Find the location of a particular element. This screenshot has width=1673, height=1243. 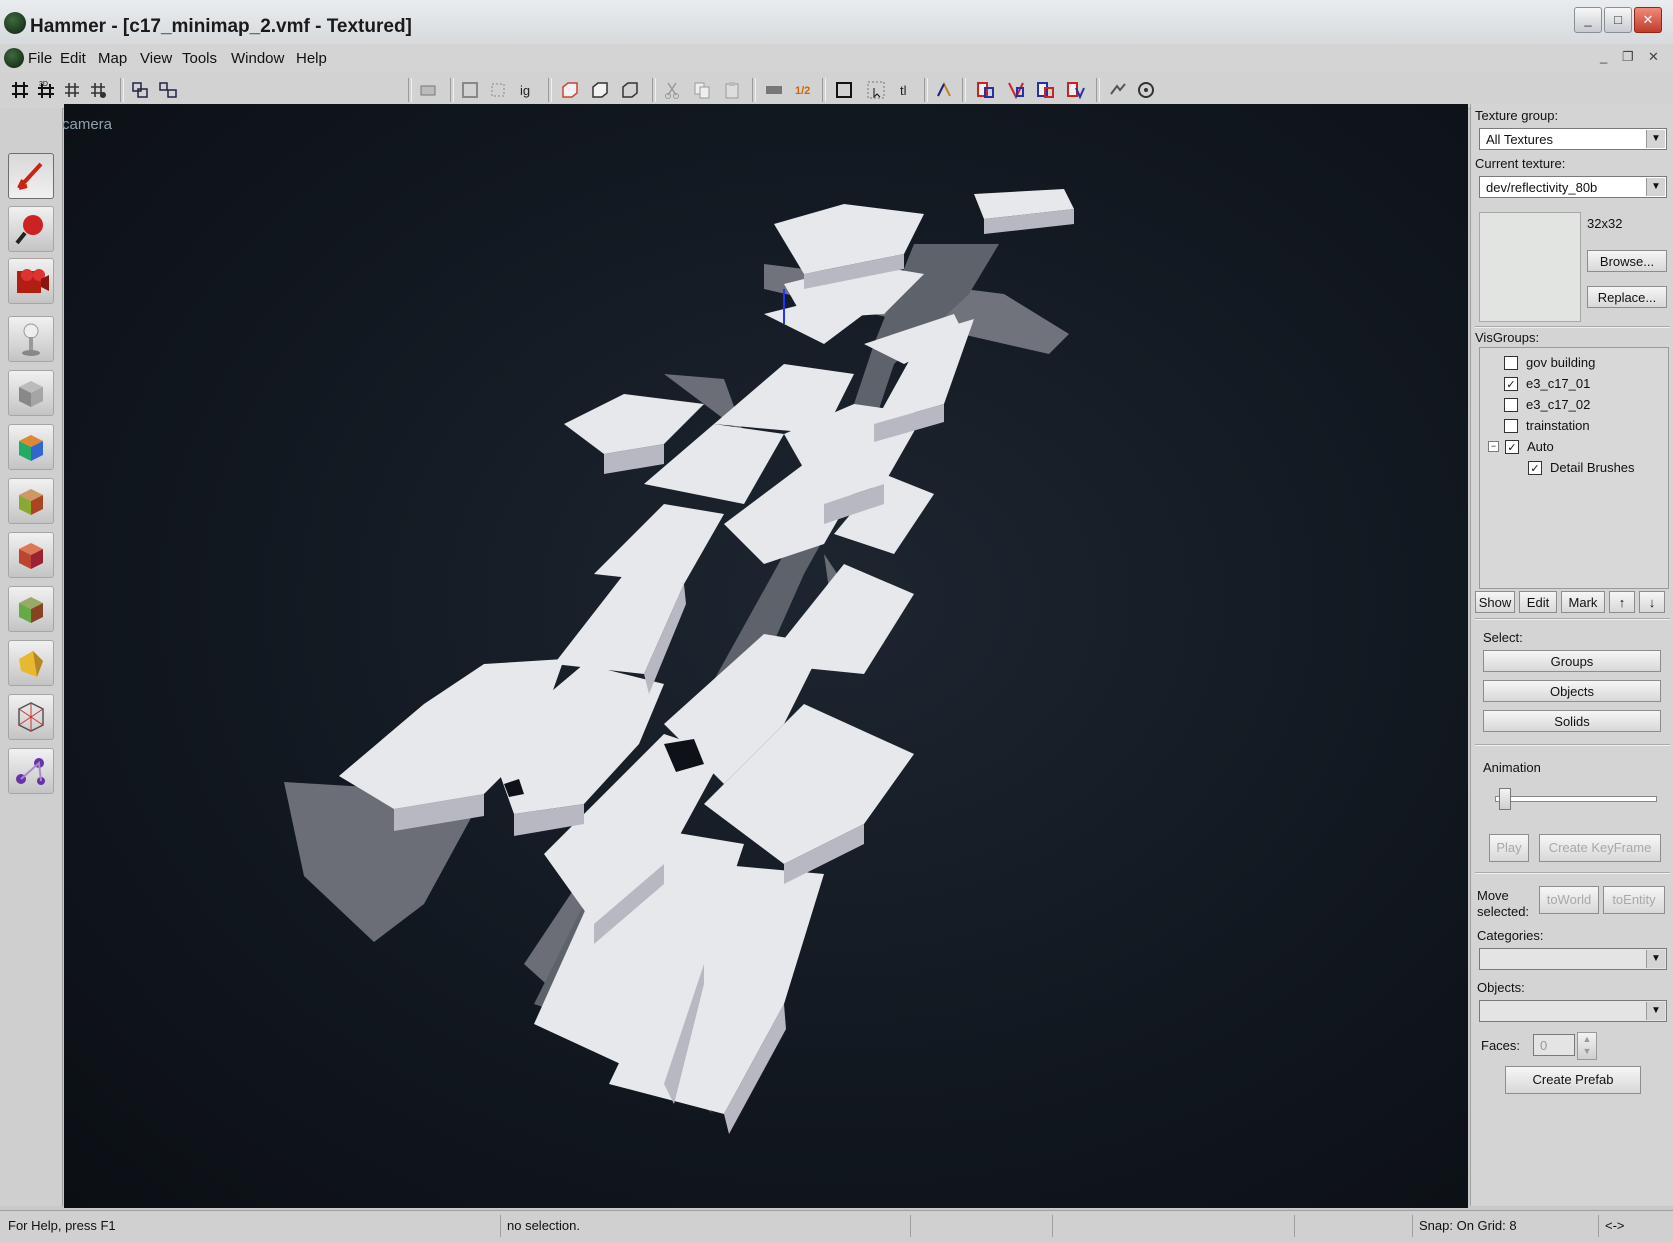

3d-grid-icon: 3D is located at coordinates (46, 90).